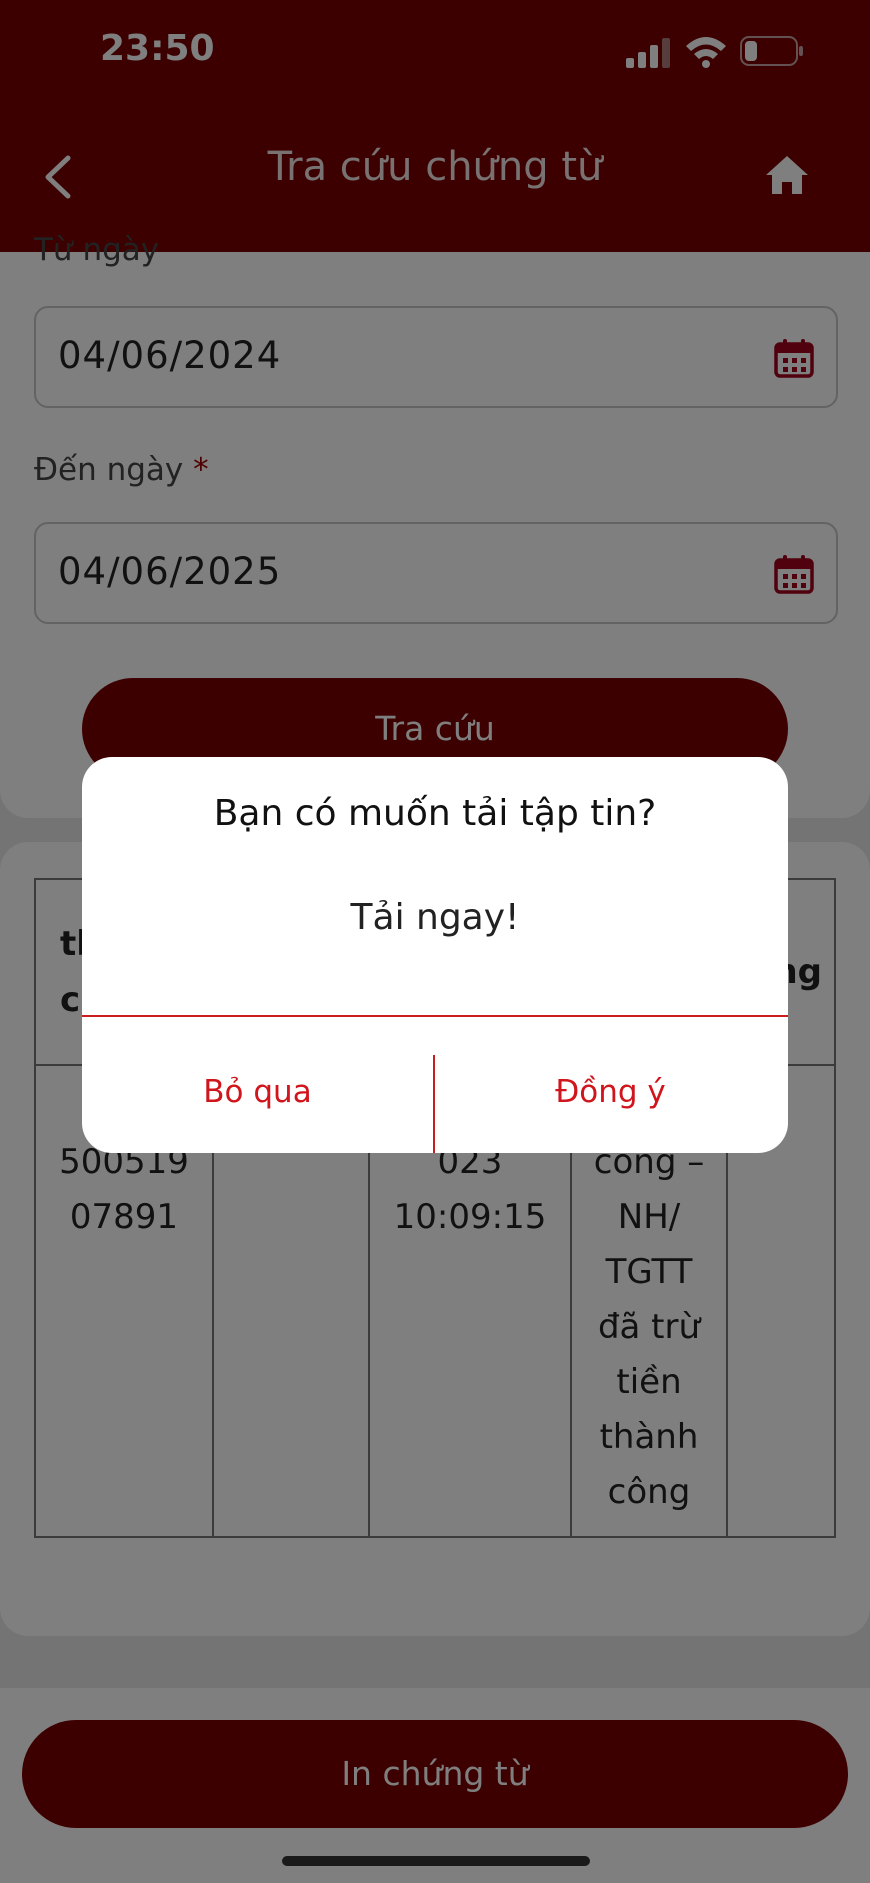 The image size is (870, 1883). I want to click on dialog-title: Bạn có muốn tải tập tin?, so click(435, 813).